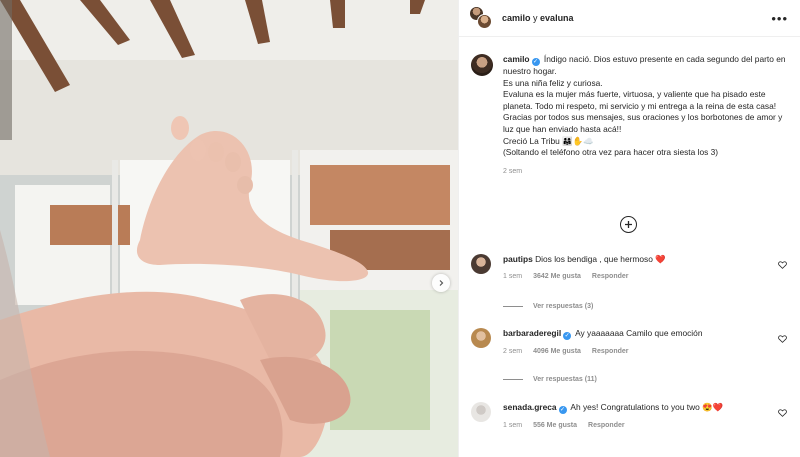 The height and width of the screenshot is (457, 800). I want to click on comment-likes: 556 Me gusta, so click(555, 425).